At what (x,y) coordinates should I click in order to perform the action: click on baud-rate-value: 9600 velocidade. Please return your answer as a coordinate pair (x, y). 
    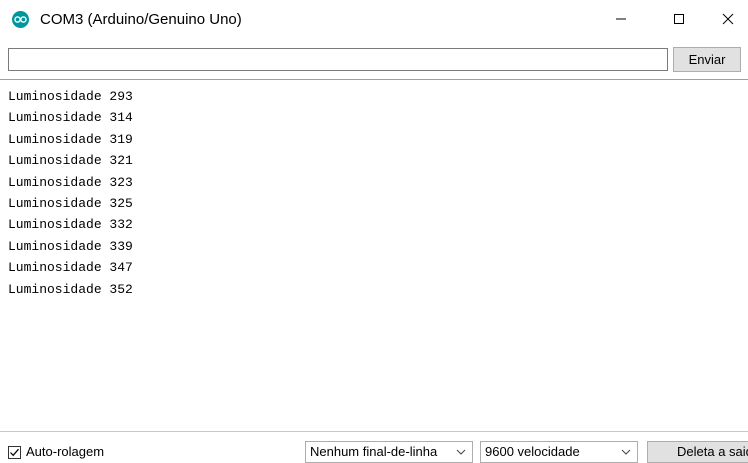
    Looking at the image, I should click on (532, 451).